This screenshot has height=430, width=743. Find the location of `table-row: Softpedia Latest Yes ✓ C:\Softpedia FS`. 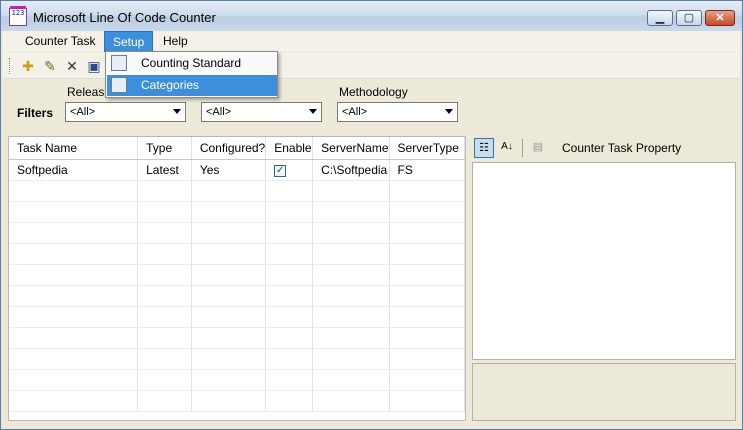

table-row: Softpedia Latest Yes ✓ C:\Softpedia FS is located at coordinates (237, 170).